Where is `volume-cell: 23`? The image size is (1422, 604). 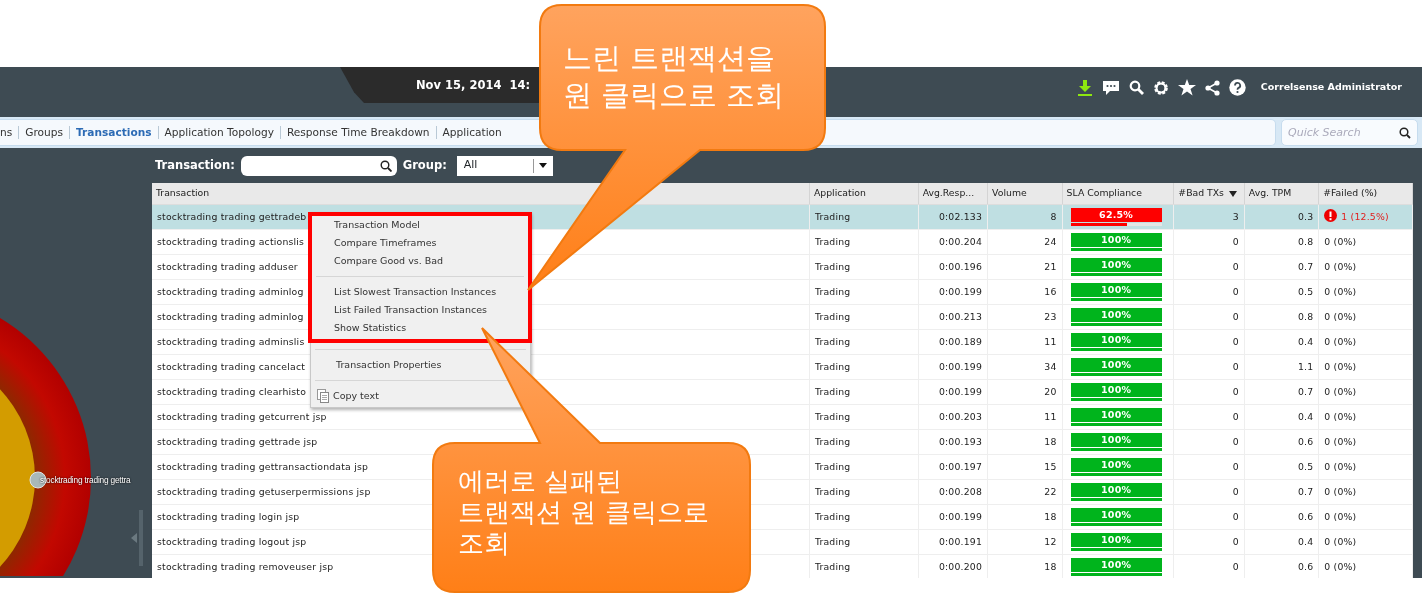
volume-cell: 23 is located at coordinates (1025, 316).